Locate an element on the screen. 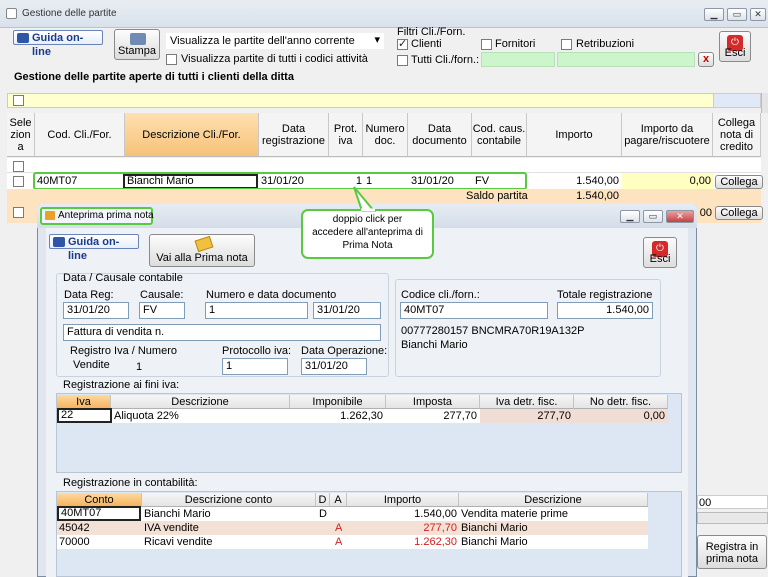 This screenshot has height=577, width=768. cont-row-2-a: A is located at coordinates (339, 528).